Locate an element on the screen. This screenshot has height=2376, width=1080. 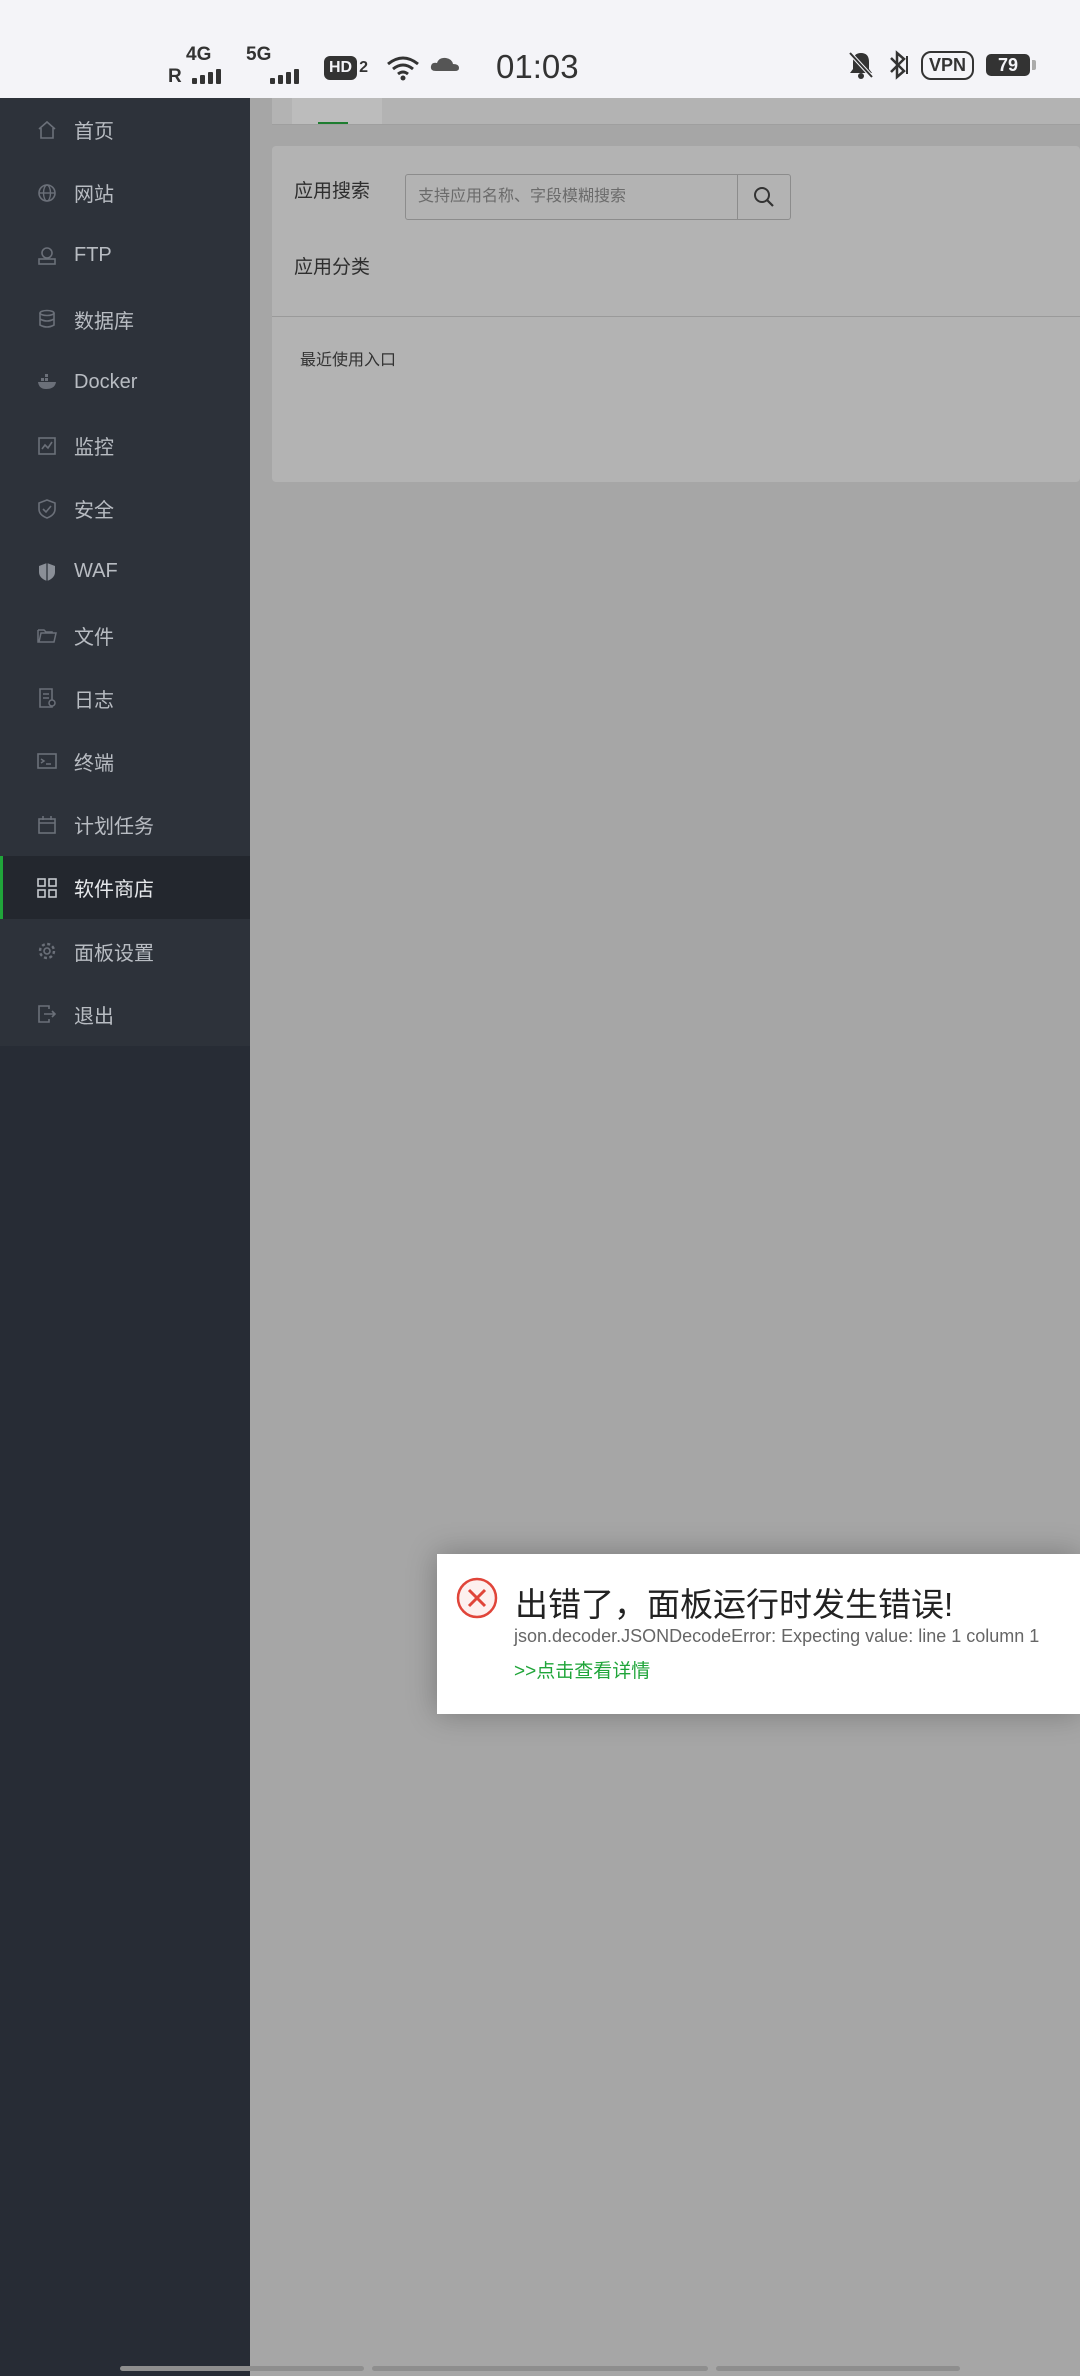
search-field is located at coordinates (598, 197).